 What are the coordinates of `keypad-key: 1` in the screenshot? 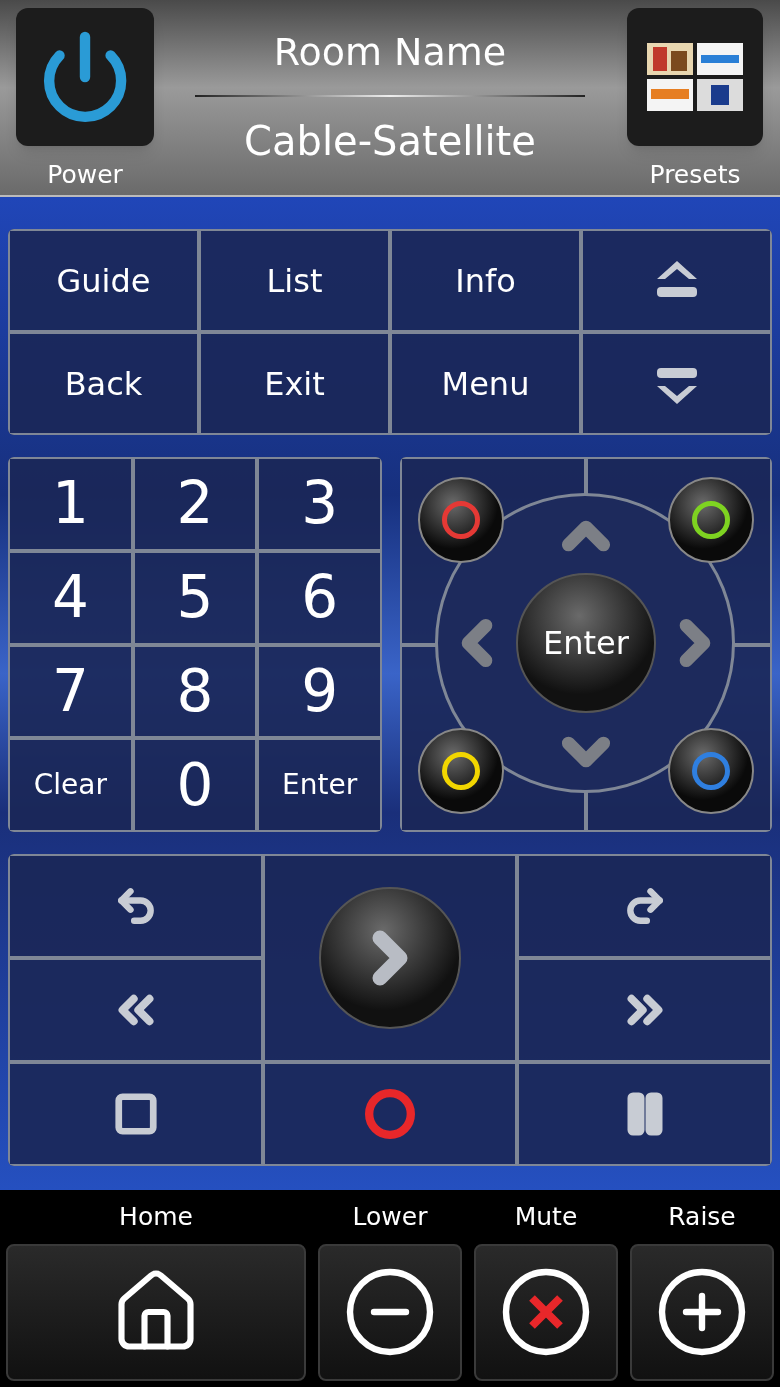 It's located at (70, 504).